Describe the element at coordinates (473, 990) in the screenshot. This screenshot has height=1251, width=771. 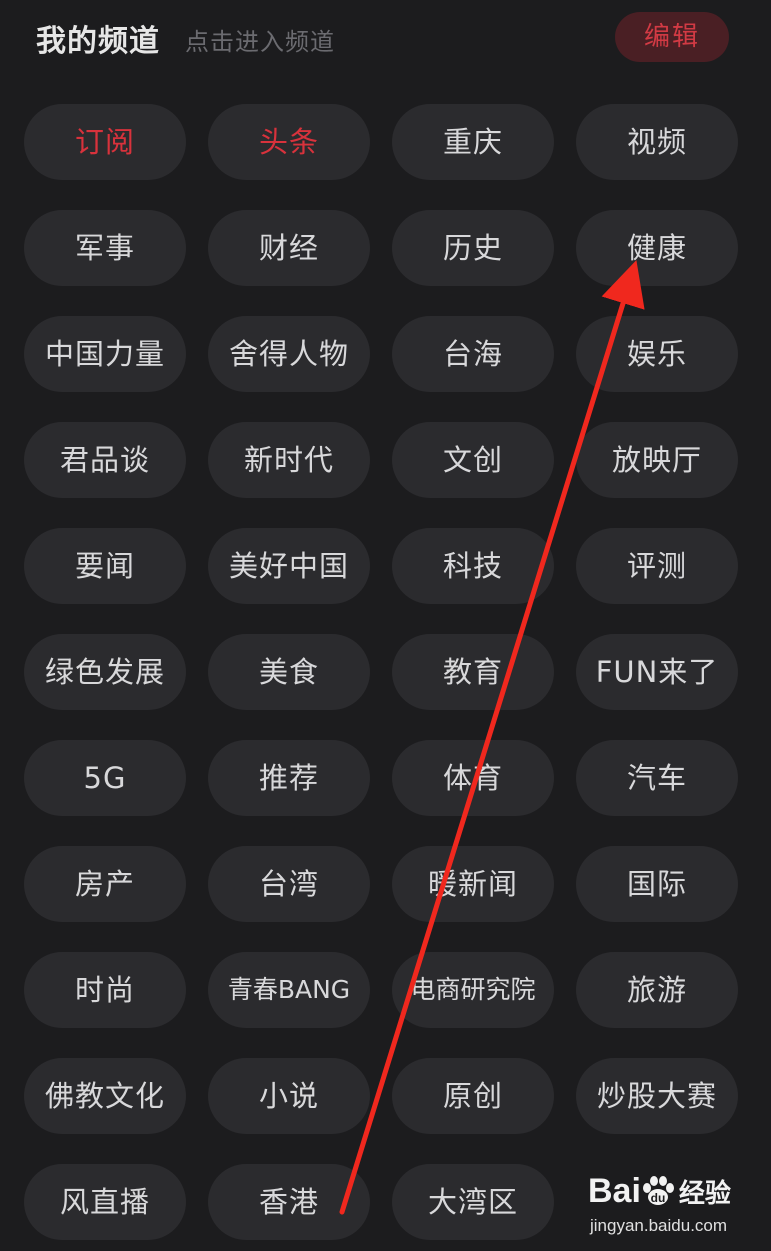
I see `channel-chip: 电商研究院` at that location.